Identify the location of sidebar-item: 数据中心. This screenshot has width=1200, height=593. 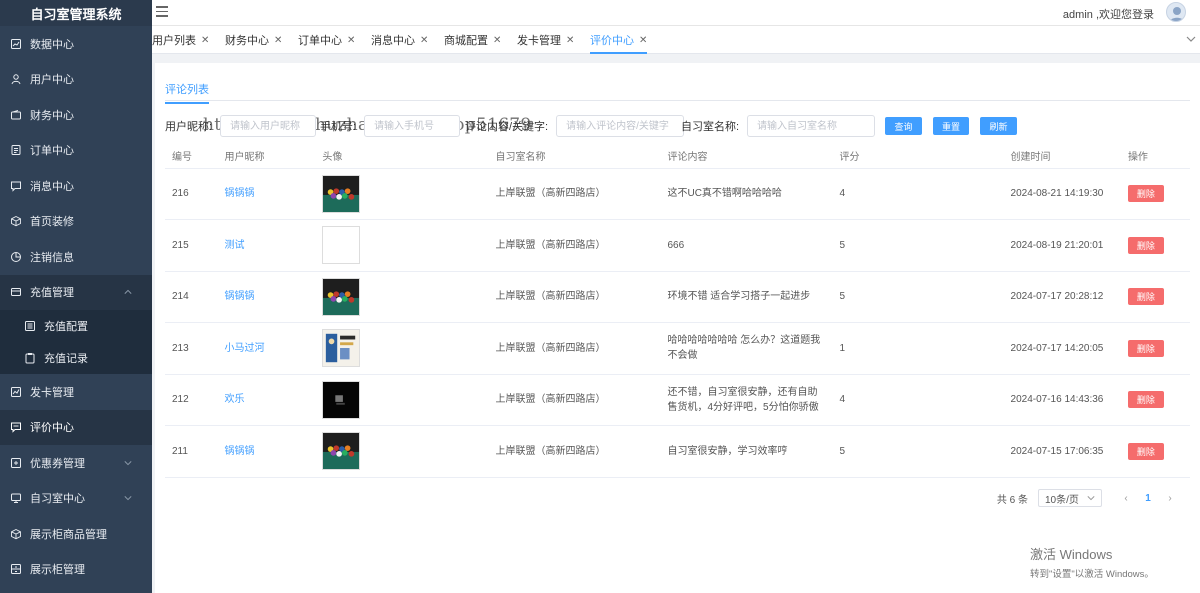
(76, 44).